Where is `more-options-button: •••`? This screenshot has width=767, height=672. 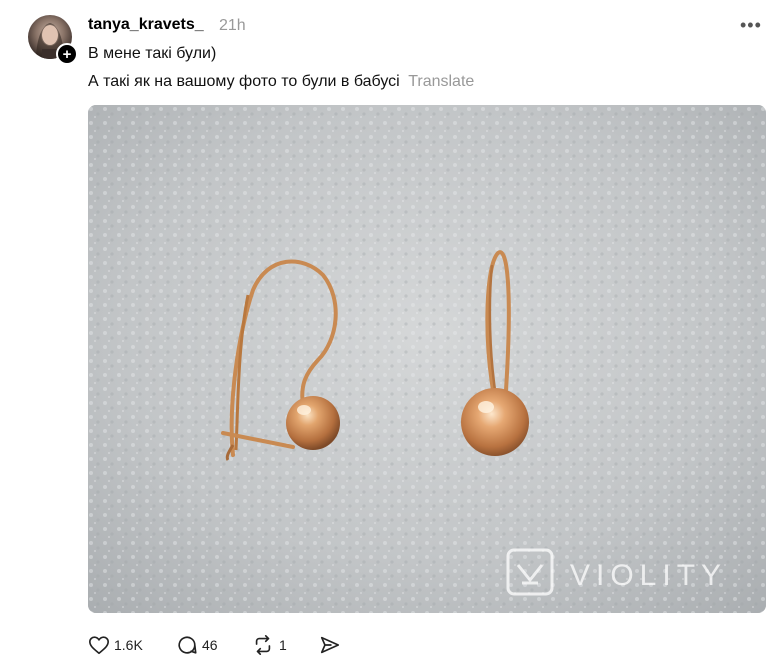 more-options-button: ••• is located at coordinates (753, 25).